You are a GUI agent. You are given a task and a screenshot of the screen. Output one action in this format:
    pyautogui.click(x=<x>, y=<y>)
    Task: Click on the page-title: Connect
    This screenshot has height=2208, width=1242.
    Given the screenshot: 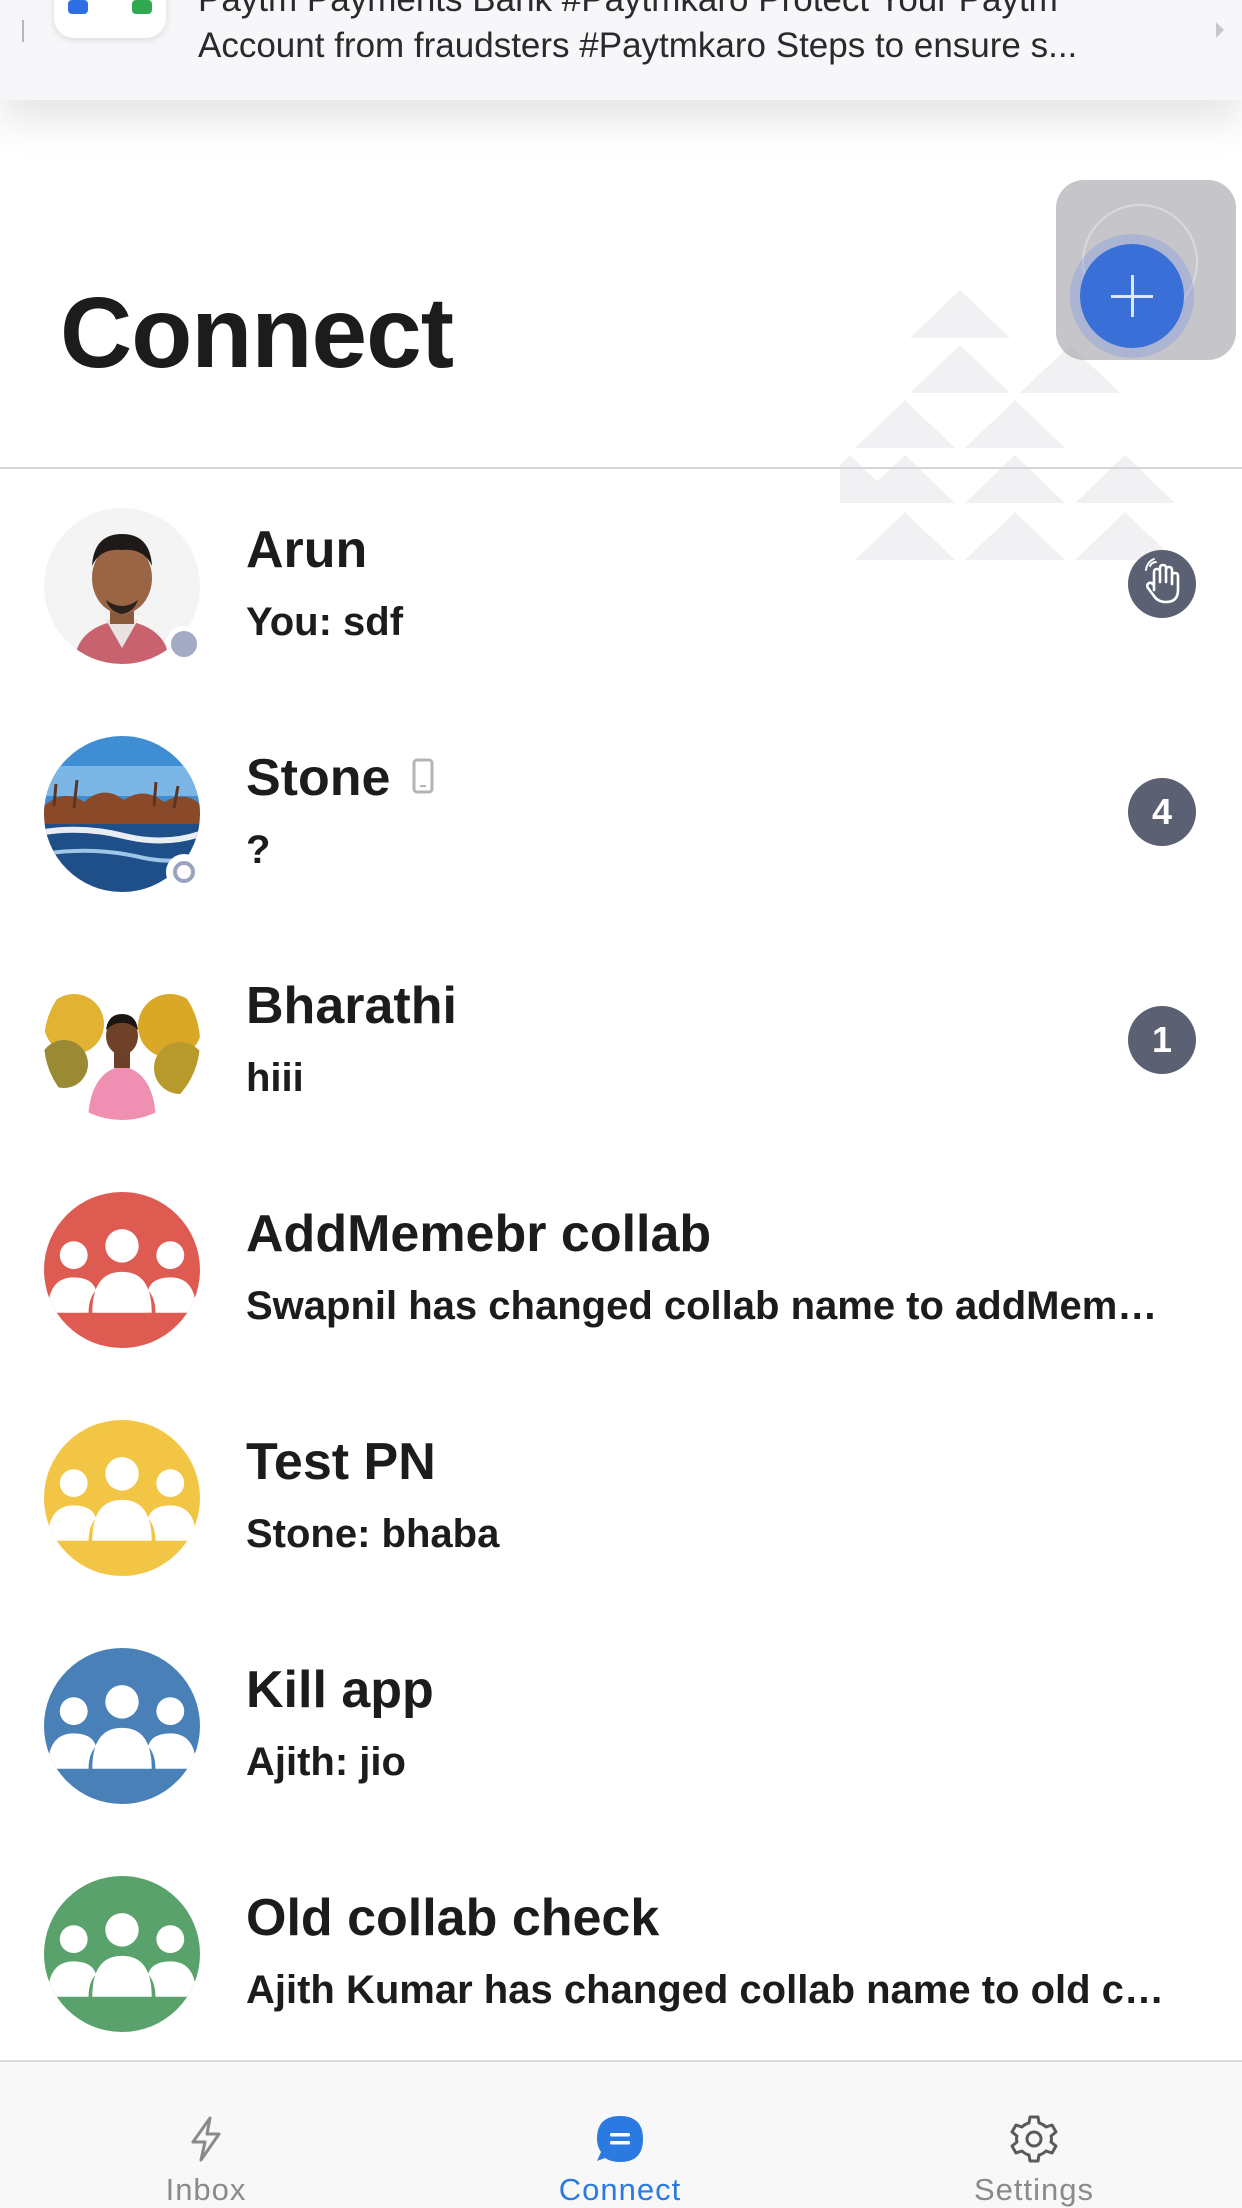 What is the action you would take?
    pyautogui.click(x=257, y=333)
    